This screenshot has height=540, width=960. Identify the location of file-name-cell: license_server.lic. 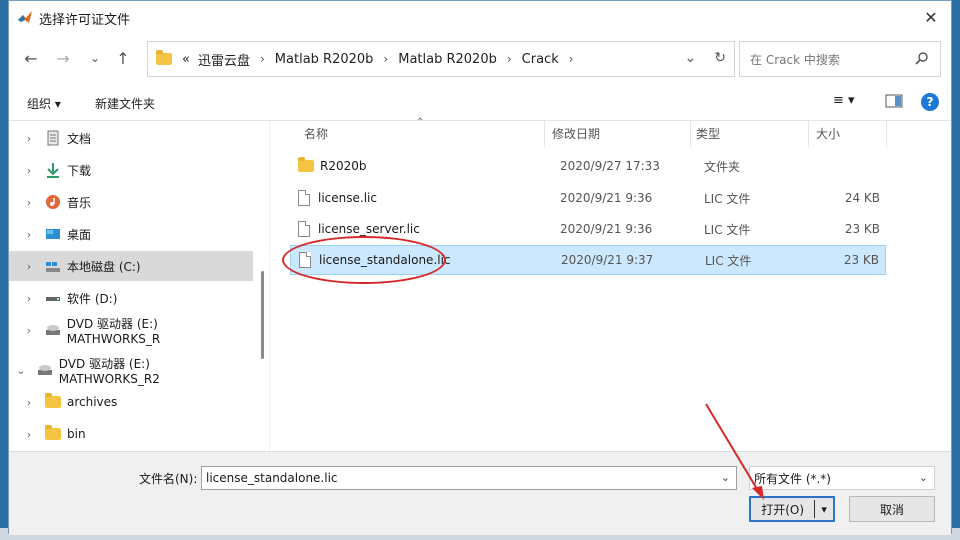
(359, 229).